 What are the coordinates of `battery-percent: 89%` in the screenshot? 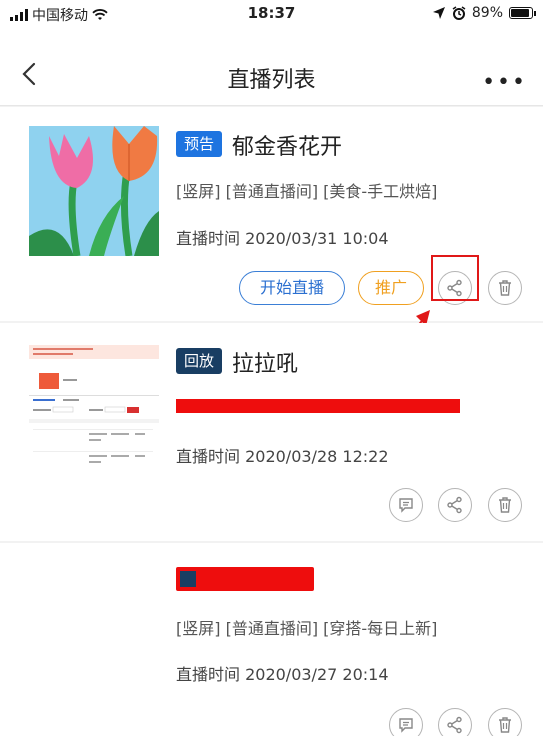 It's located at (487, 13).